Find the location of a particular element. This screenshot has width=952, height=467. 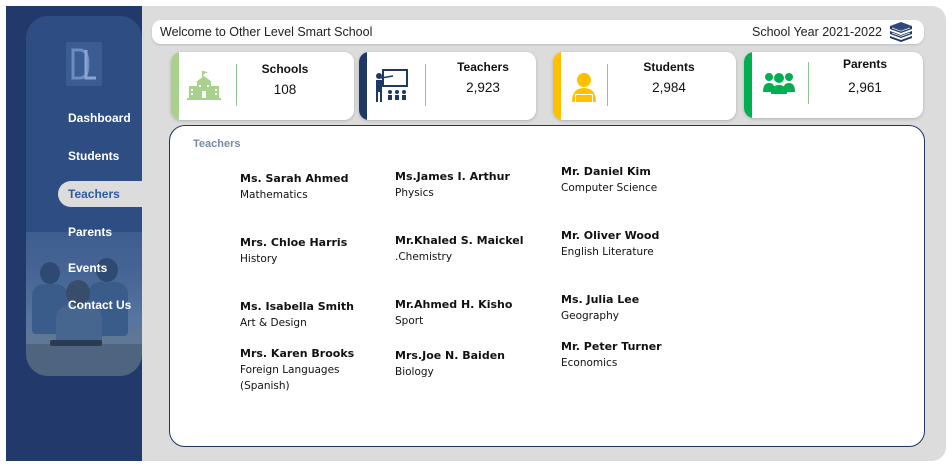

stat-label: Students is located at coordinates (669, 67).